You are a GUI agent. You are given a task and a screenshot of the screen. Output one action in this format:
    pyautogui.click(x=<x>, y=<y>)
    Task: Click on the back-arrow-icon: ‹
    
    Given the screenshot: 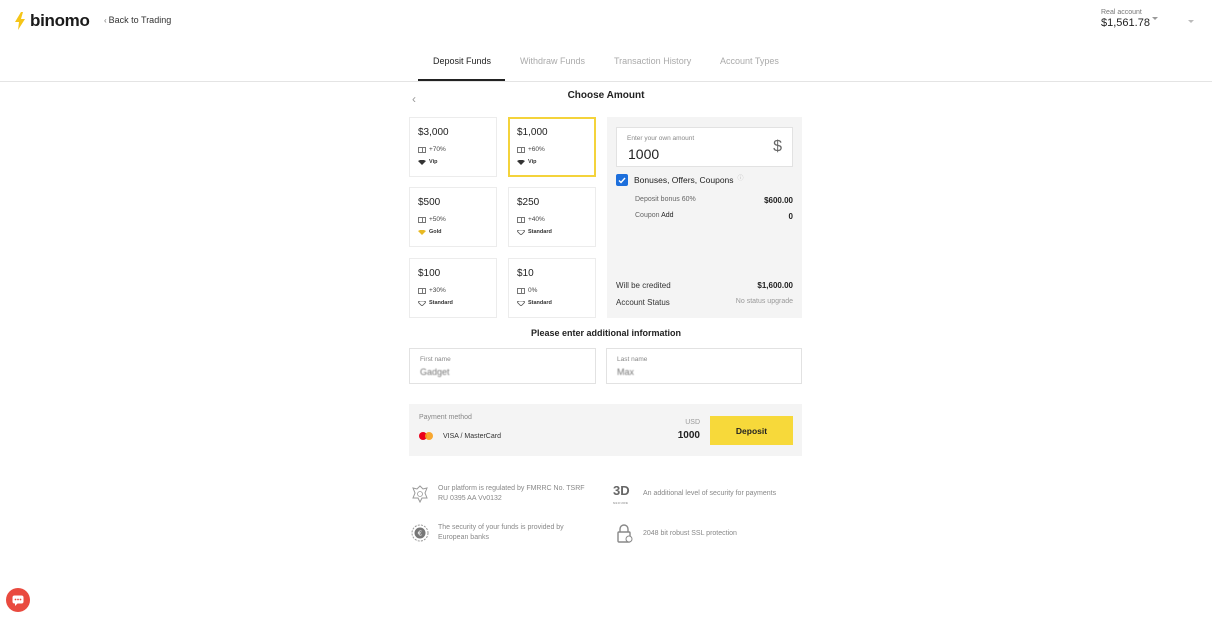 What is the action you would take?
    pyautogui.click(x=414, y=99)
    